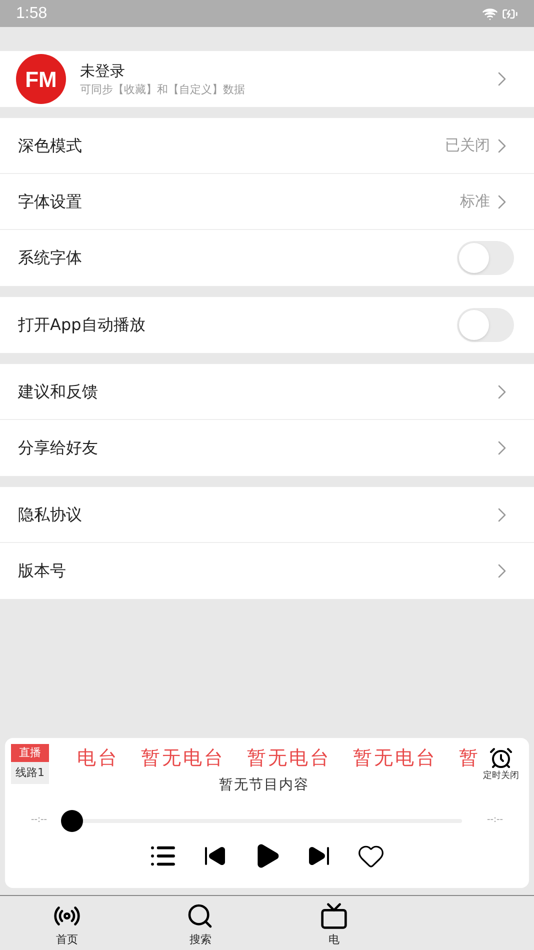 This screenshot has width=534, height=950. I want to click on tv-icon, so click(334, 916).